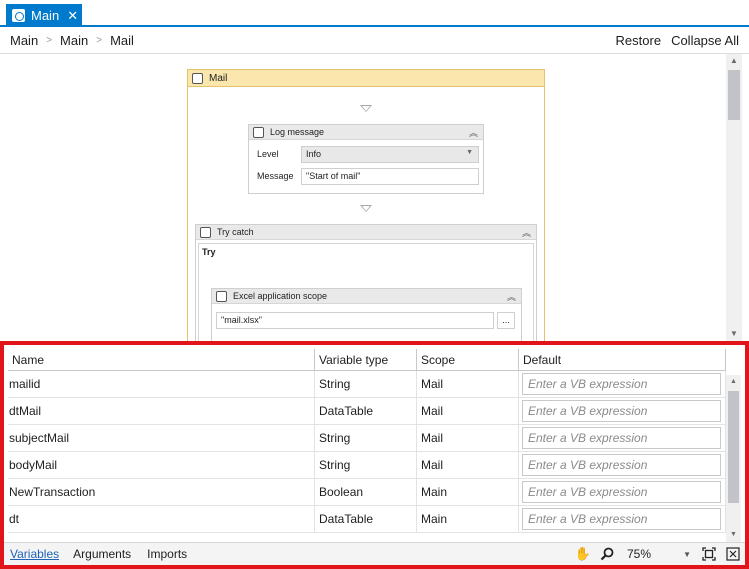 The width and height of the screenshot is (749, 569). What do you see at coordinates (205, 232) in the screenshot?
I see `try-catch-icon` at bounding box center [205, 232].